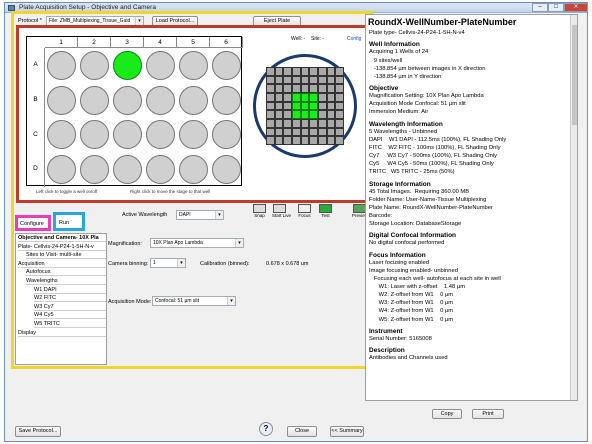  What do you see at coordinates (69, 221) in the screenshot?
I see `tab-run: Run` at bounding box center [69, 221].